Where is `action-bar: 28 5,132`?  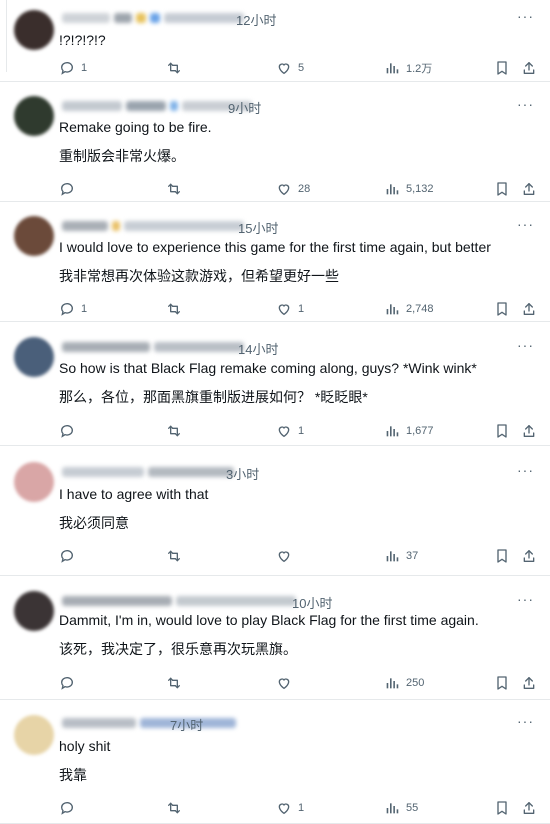
action-bar: 28 5,132 is located at coordinates (275, 191).